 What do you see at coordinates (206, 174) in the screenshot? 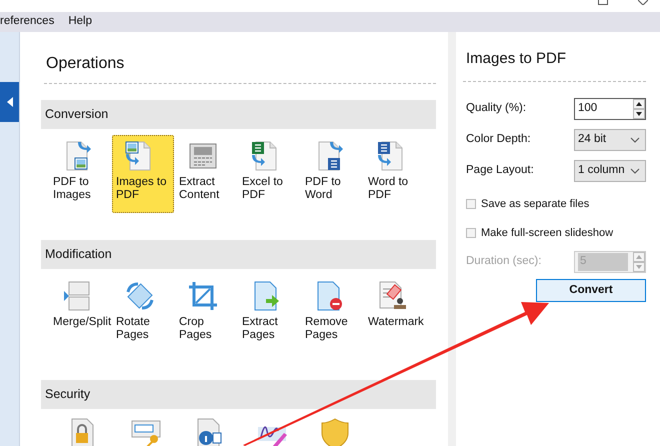
I see `operation-tile: Extract Content` at bounding box center [206, 174].